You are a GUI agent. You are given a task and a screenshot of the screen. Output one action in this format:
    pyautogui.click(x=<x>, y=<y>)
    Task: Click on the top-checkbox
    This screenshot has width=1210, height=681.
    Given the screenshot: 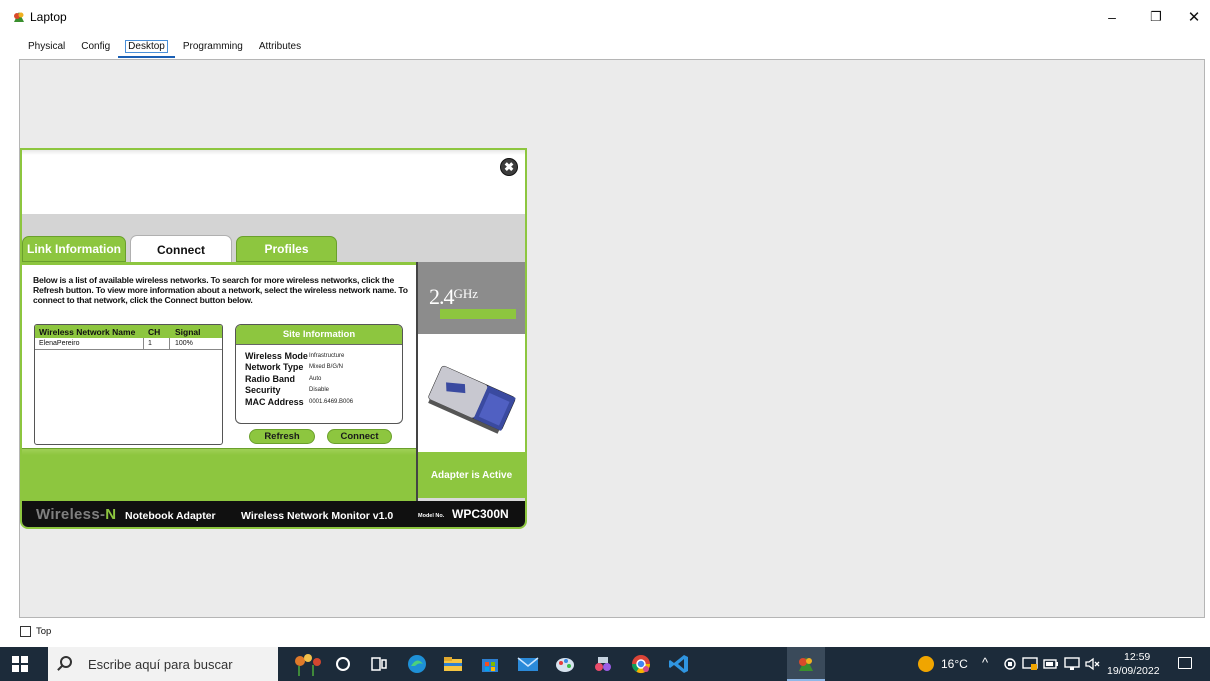 What is the action you would take?
    pyautogui.click(x=25, y=631)
    